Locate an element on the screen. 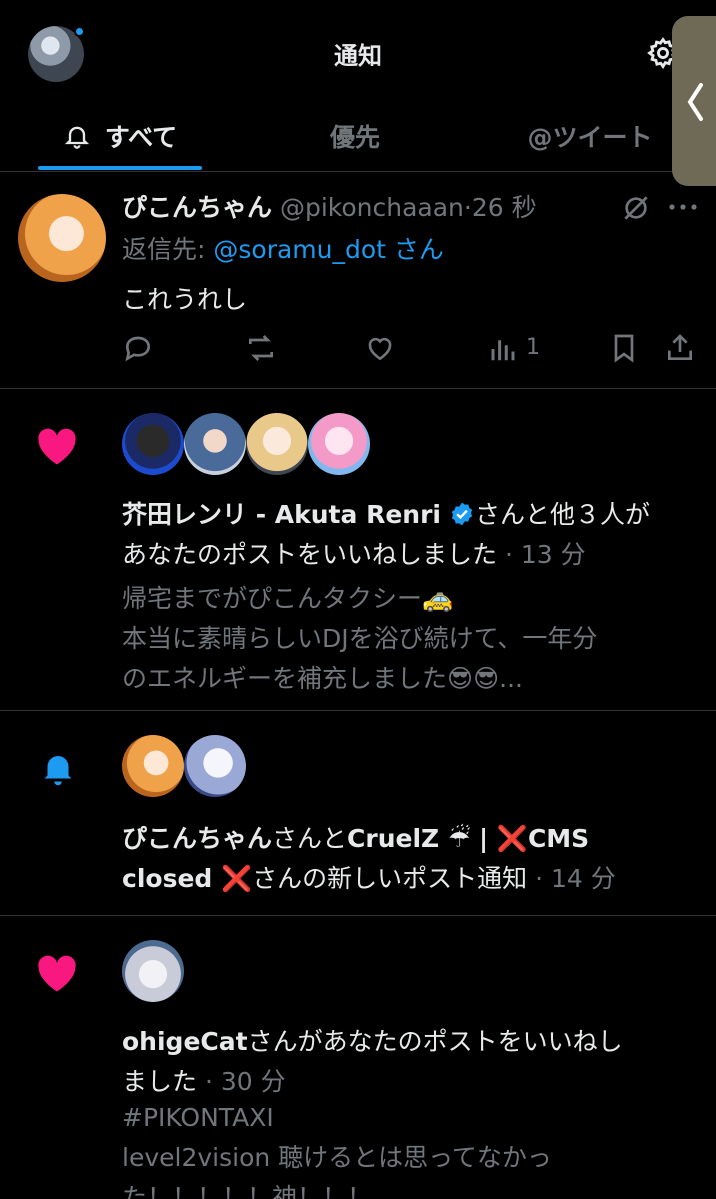 The image size is (716, 1199). notification-text: さんの新しいポスト通知 is located at coordinates (390, 878).